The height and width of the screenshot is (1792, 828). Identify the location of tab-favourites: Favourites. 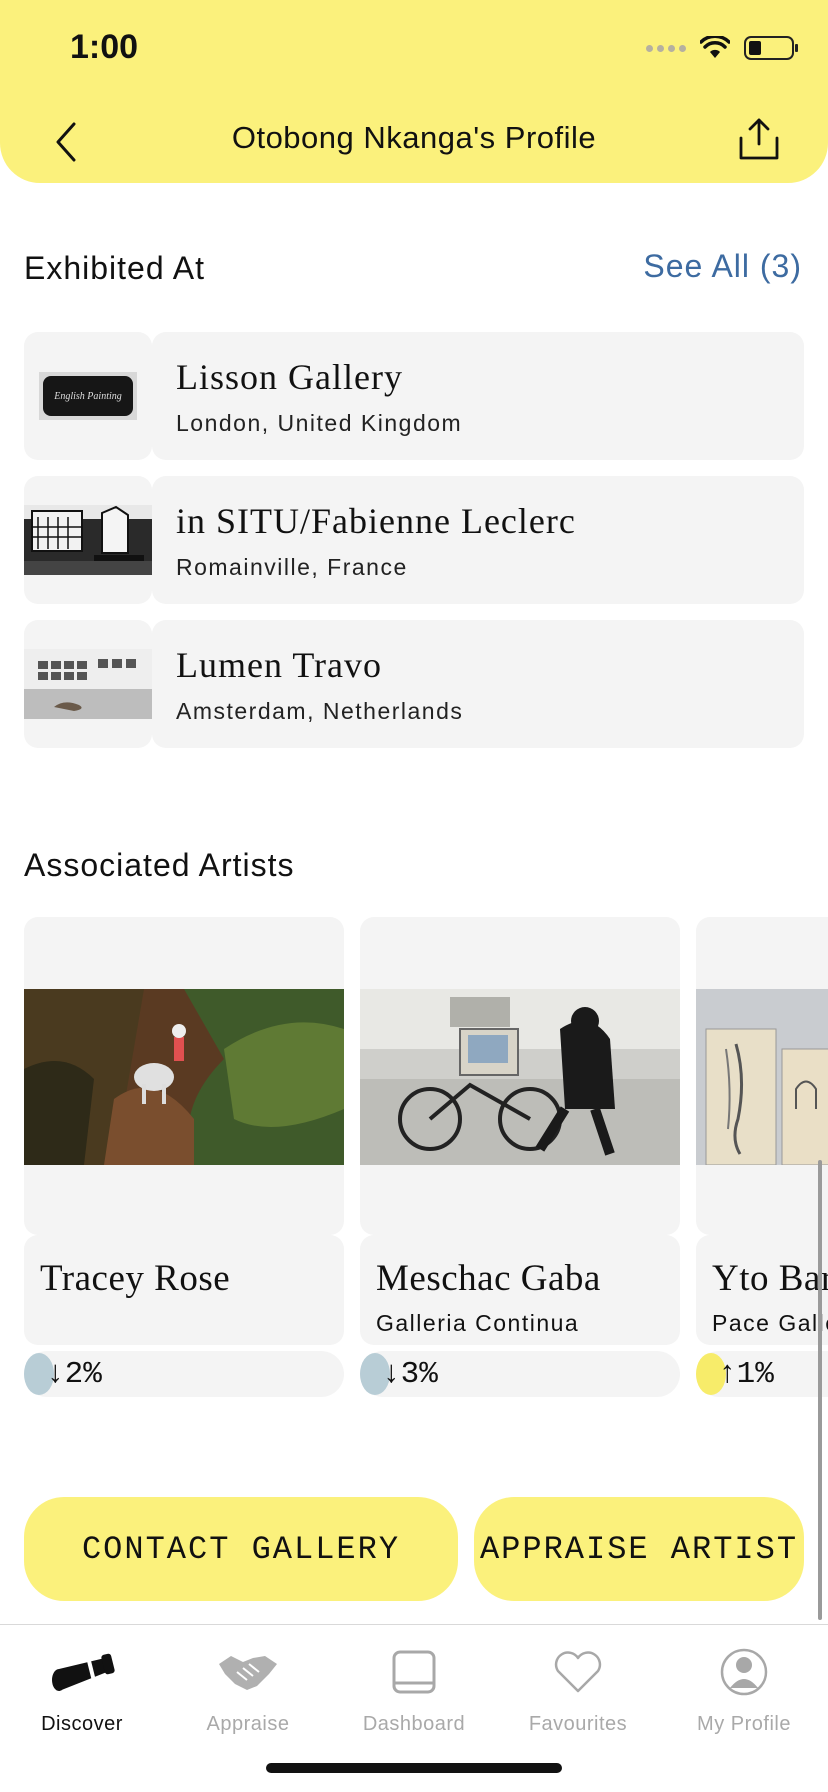
(578, 1689).